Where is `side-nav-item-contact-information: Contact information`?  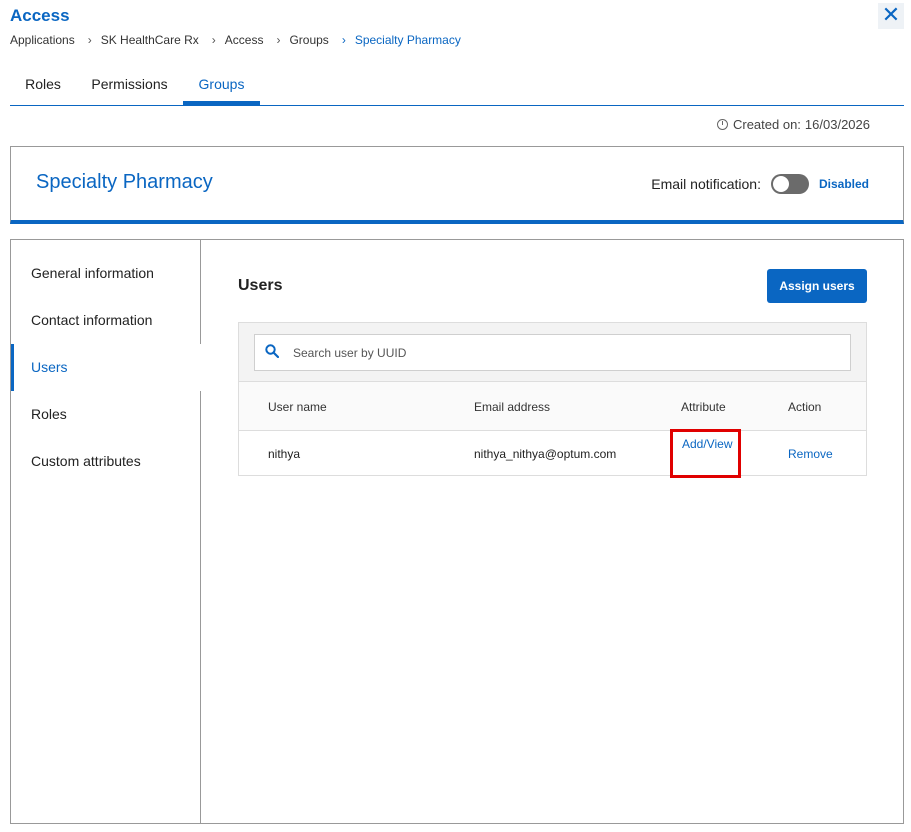 side-nav-item-contact-information: Contact information is located at coordinates (106, 320).